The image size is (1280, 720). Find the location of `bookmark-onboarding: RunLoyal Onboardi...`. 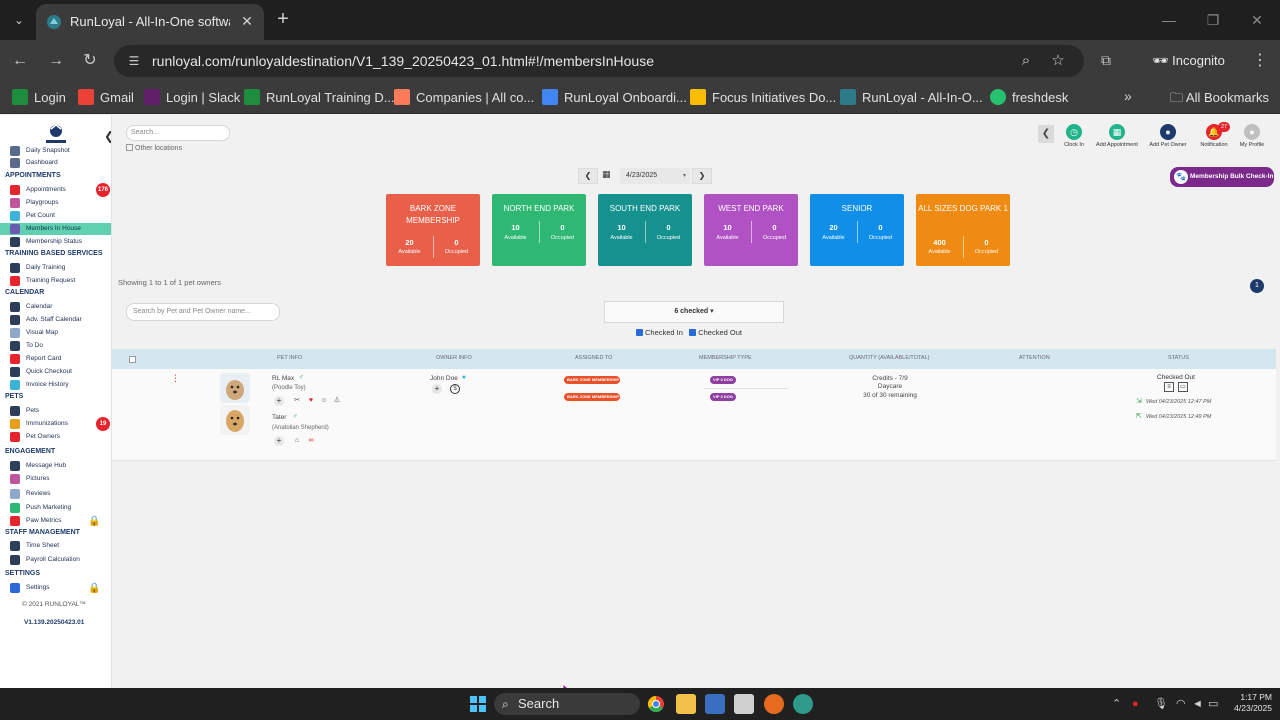

bookmark-onboarding: RunLoyal Onboardi... is located at coordinates (614, 98).